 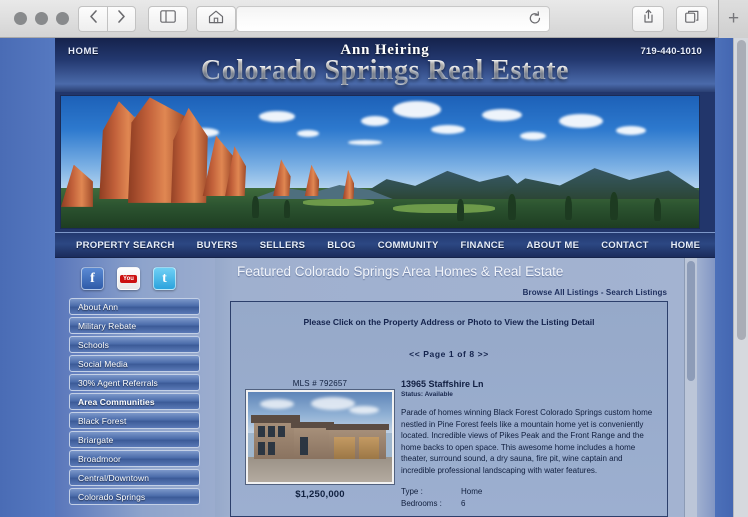 I want to click on tab-overview-button, so click(x=692, y=19).